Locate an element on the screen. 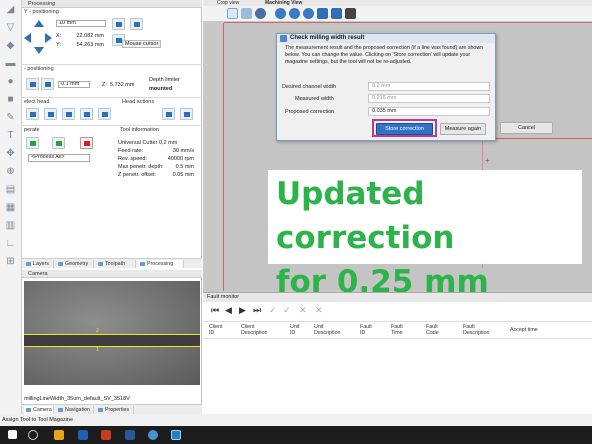  taskbar is located at coordinates (296, 435).